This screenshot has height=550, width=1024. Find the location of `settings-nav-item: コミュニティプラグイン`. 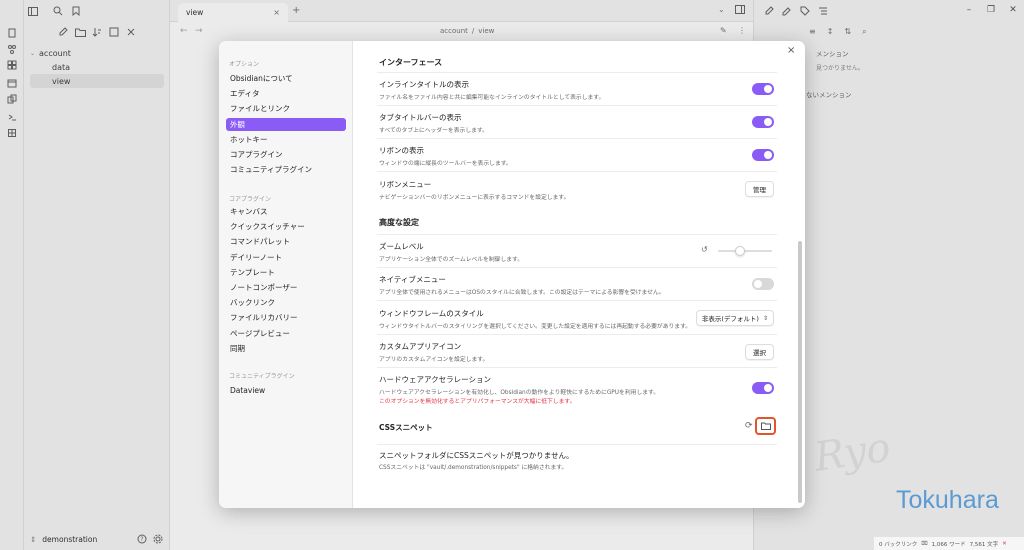

settings-nav-item: コミュニティプラグイン is located at coordinates (286, 169).